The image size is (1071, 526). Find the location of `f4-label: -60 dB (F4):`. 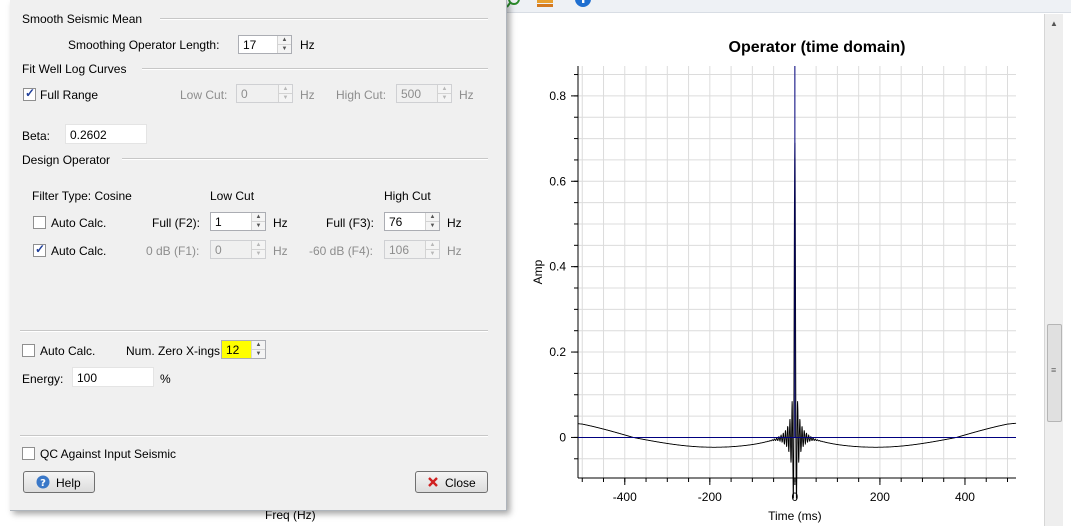

f4-label: -60 dB (F4): is located at coordinates (341, 251).